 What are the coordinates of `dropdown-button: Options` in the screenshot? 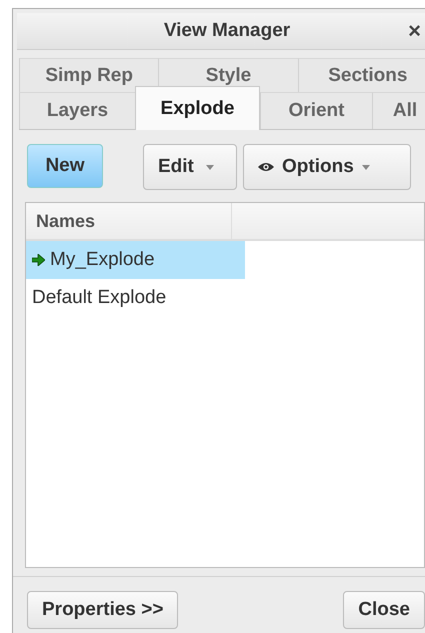 It's located at (327, 167).